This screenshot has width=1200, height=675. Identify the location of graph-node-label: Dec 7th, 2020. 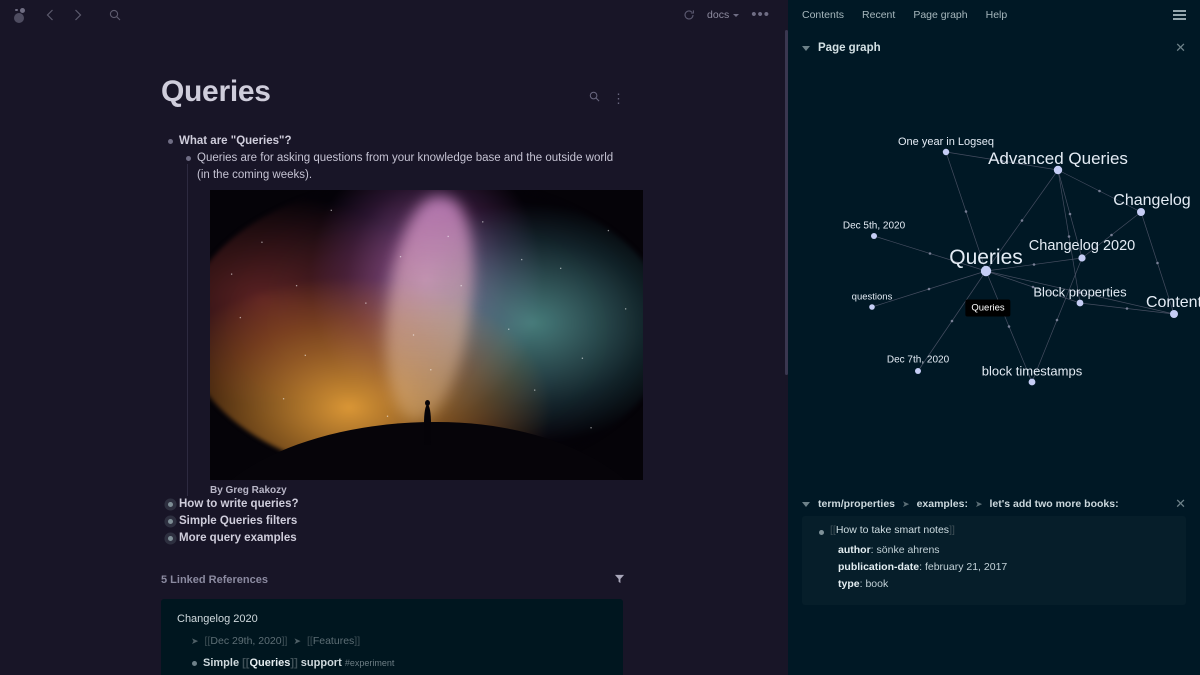
(918, 360).